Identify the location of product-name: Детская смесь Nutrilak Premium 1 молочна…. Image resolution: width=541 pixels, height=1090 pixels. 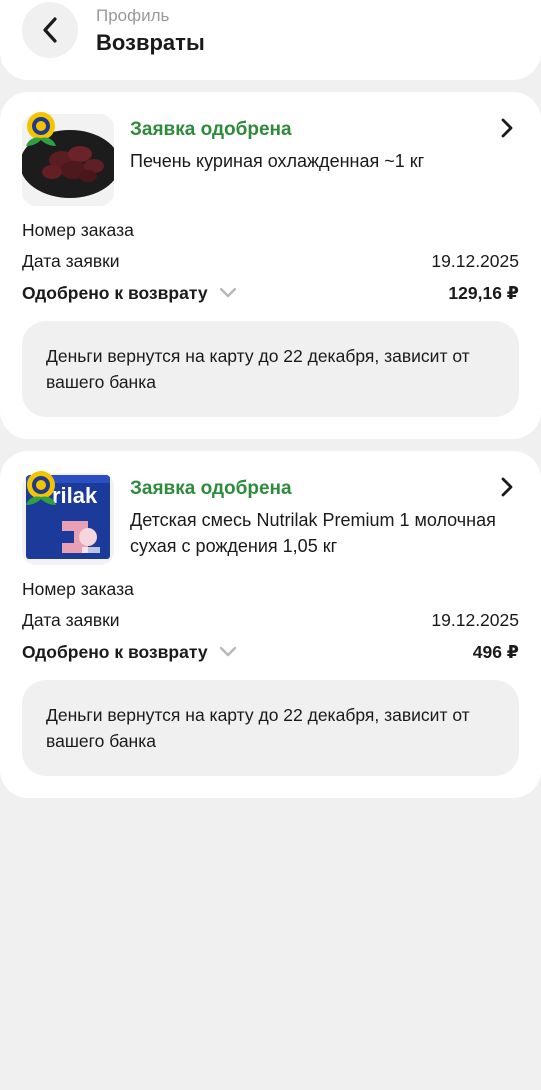
(313, 533).